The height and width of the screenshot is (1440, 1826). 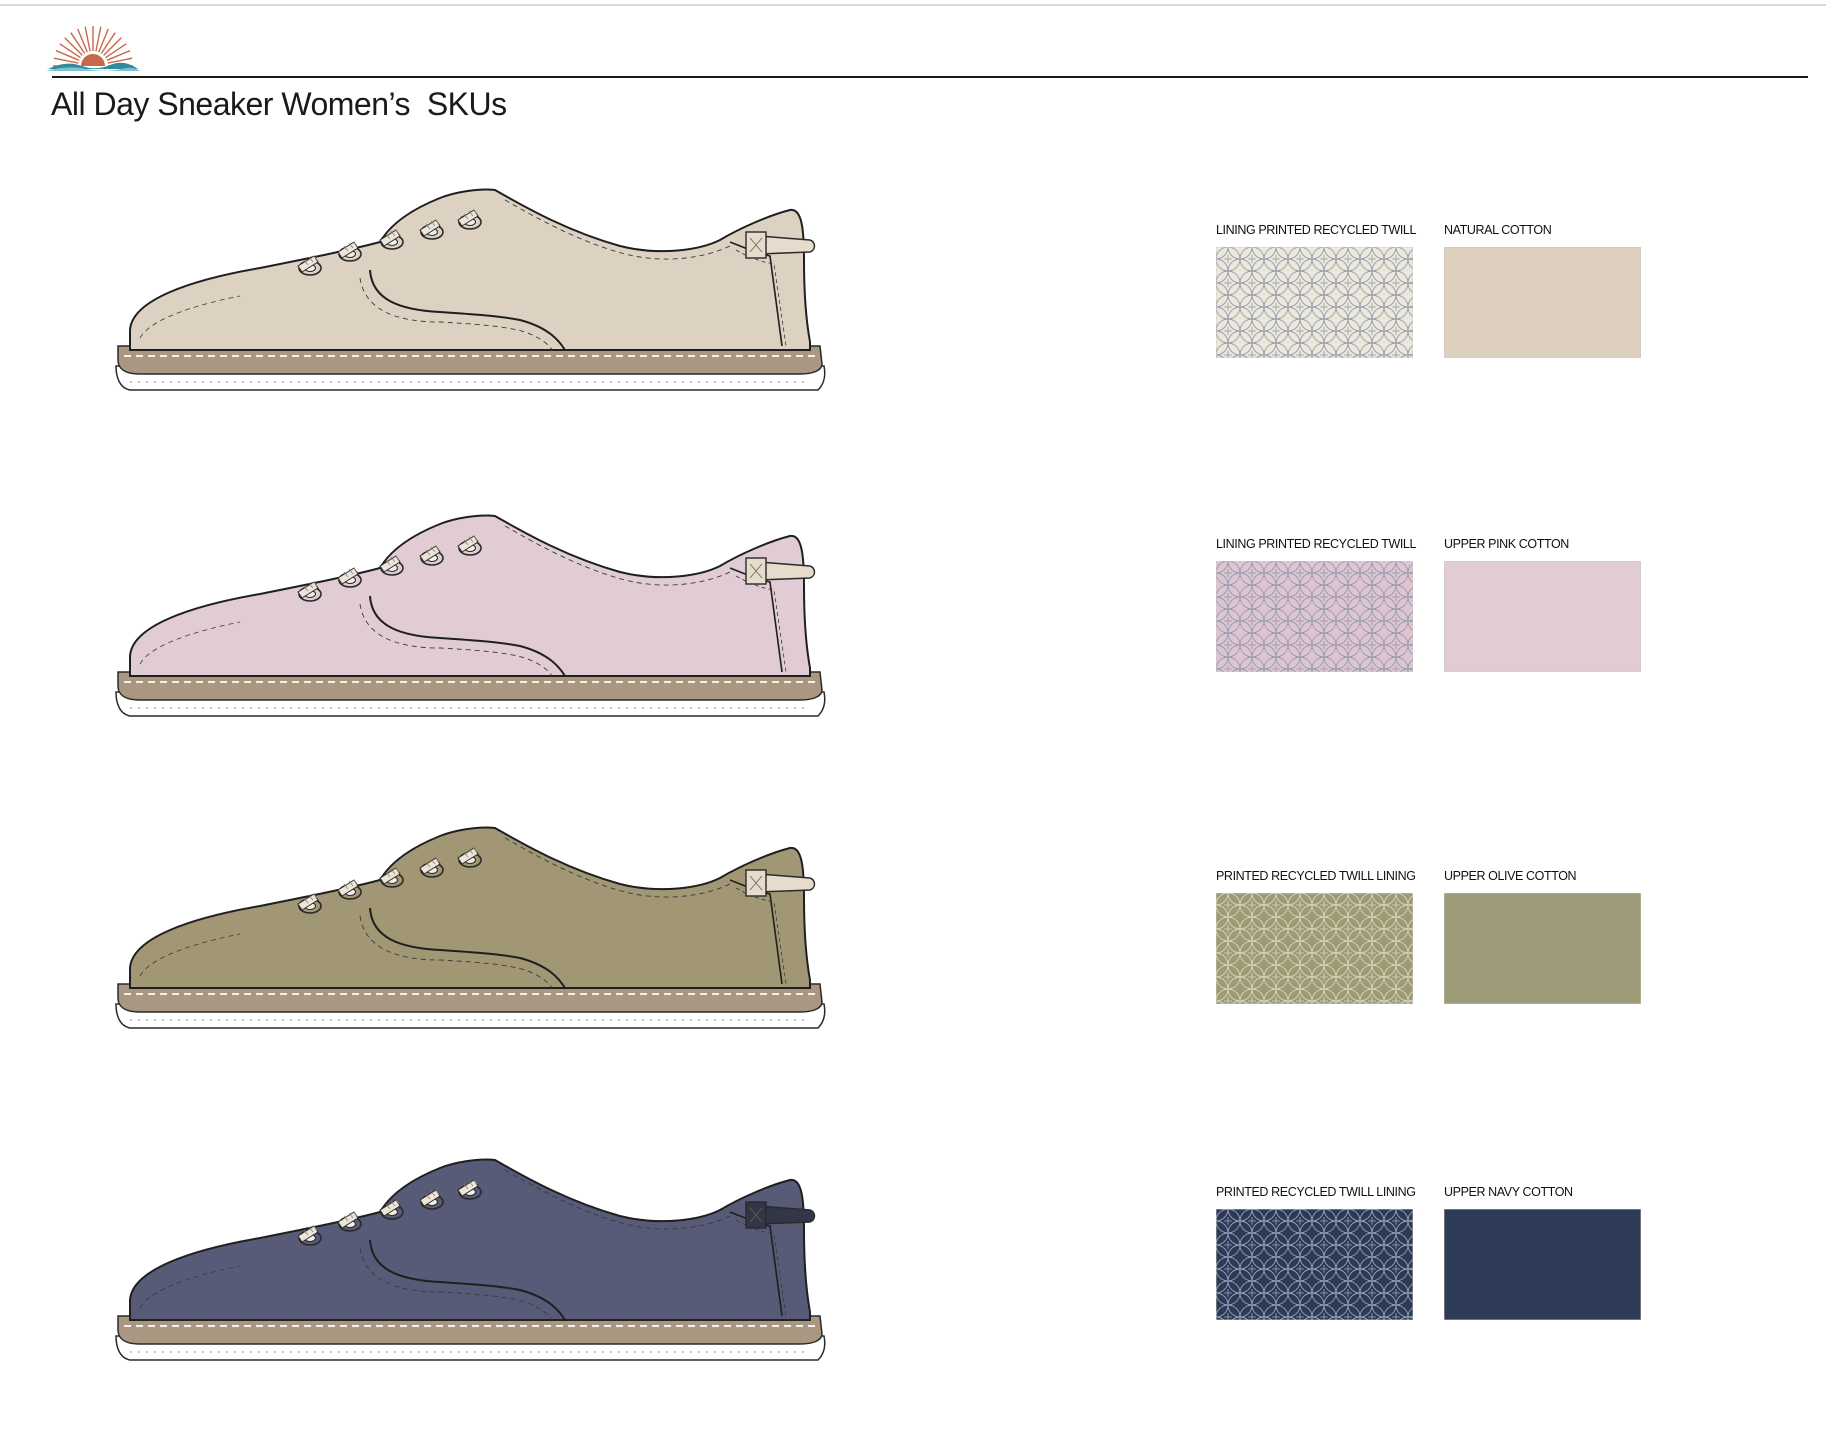 I want to click on swatch-label: NATURAL COTTON, so click(x=1498, y=230).